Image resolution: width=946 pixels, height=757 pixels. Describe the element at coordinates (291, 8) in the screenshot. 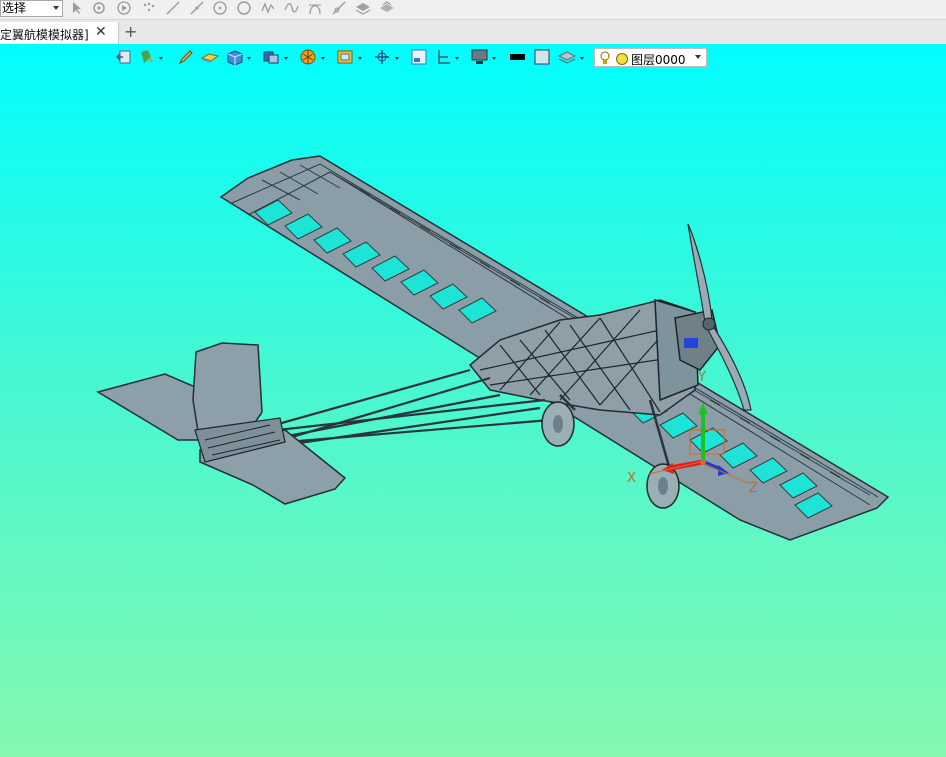

I see `spline-icon` at that location.